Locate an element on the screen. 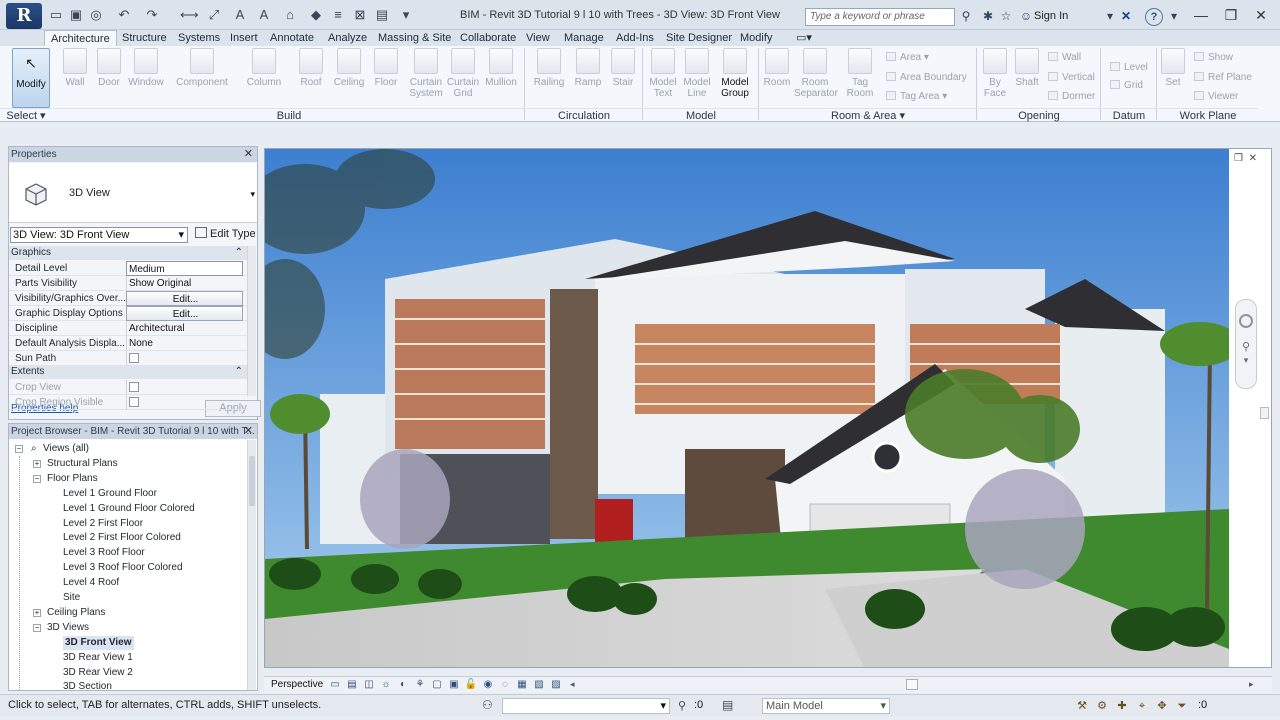  ramp-button: Ramp is located at coordinates (588, 68).